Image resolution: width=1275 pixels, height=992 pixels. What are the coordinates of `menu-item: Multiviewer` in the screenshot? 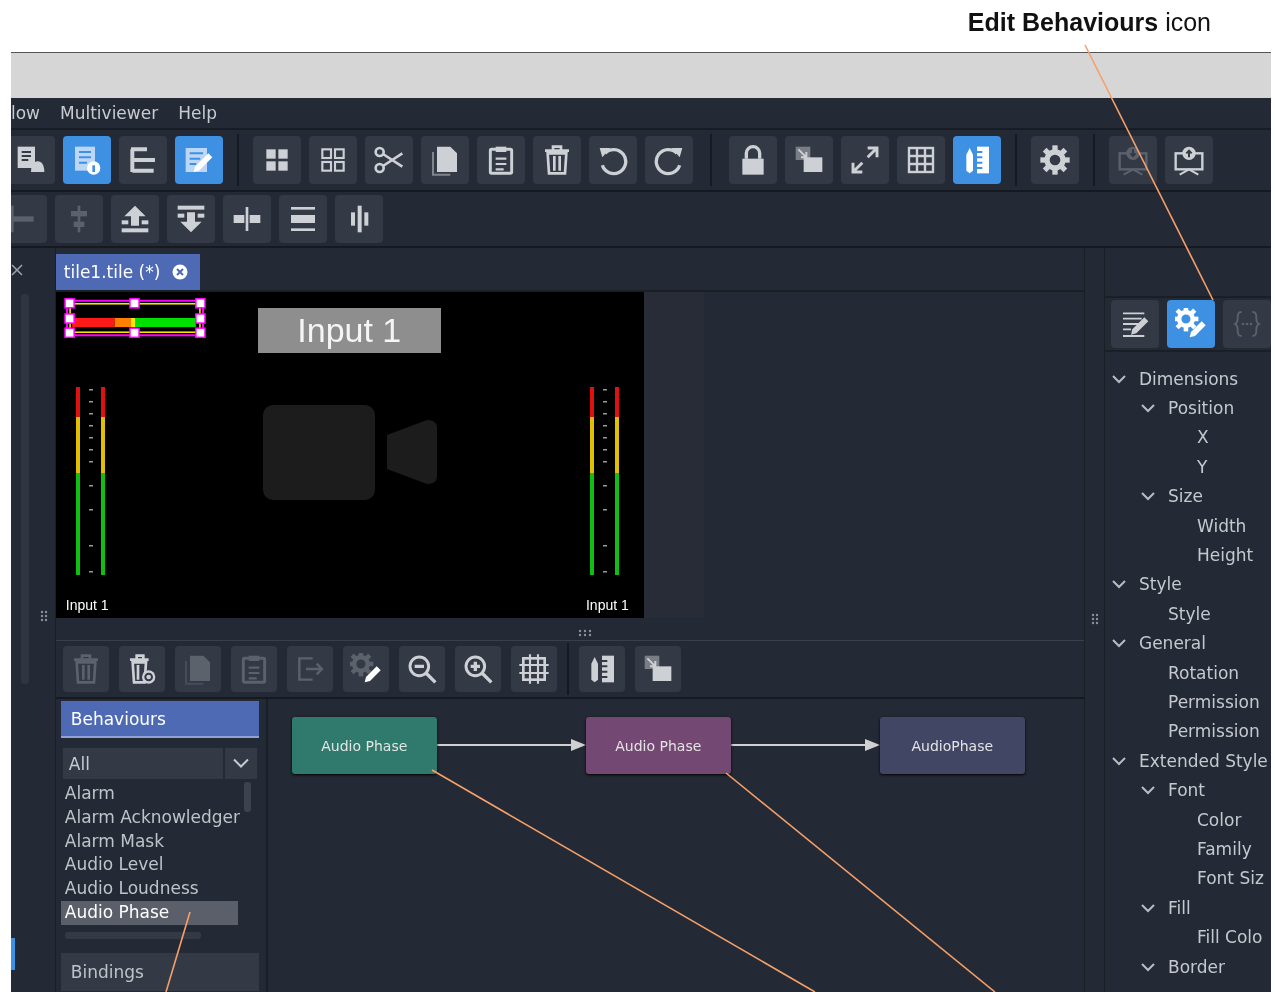 It's located at (109, 113).